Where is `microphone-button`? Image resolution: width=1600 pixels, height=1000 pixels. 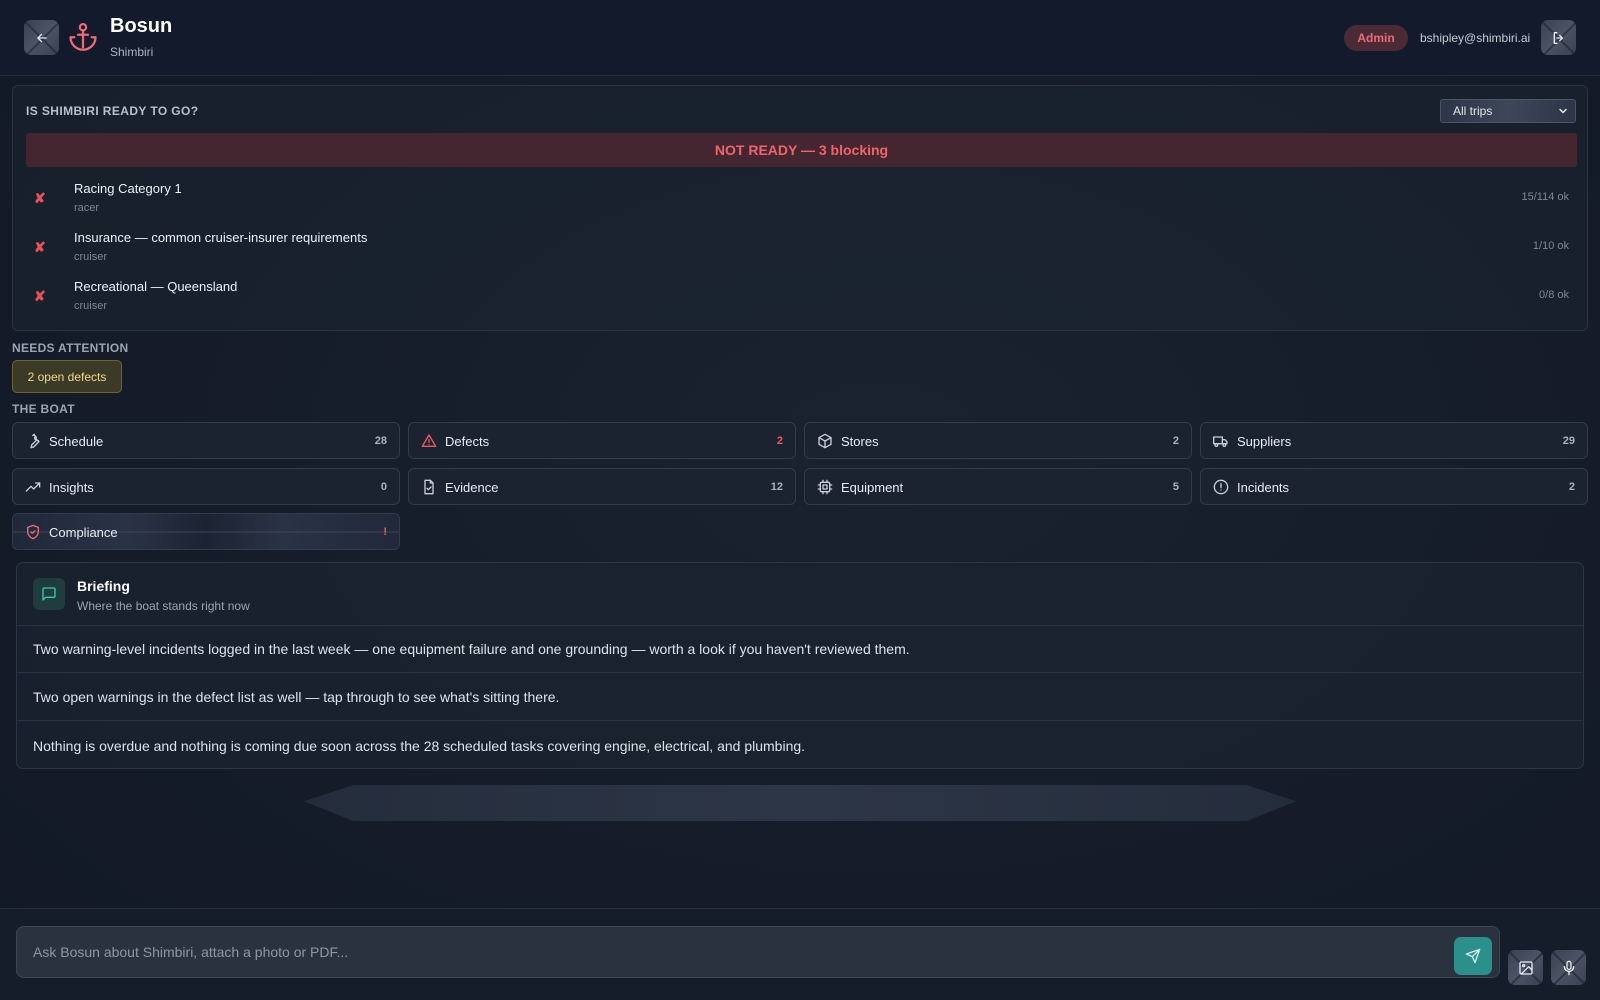 microphone-button is located at coordinates (1568, 967).